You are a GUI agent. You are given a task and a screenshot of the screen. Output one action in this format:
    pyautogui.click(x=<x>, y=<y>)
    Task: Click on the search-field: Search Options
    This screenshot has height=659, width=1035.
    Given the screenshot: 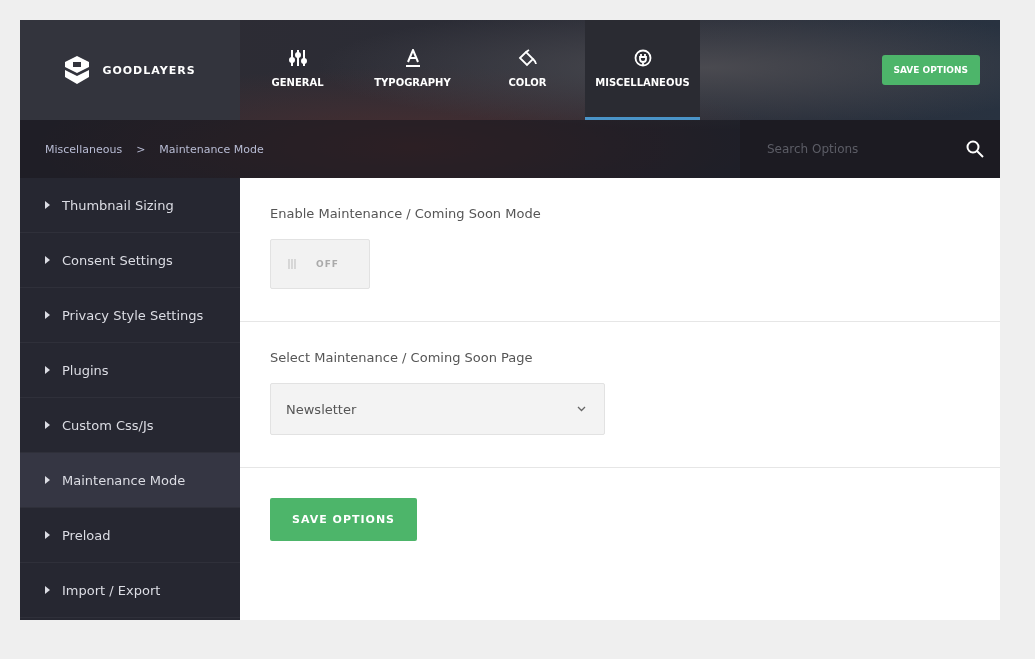 What is the action you would take?
    pyautogui.click(x=865, y=149)
    